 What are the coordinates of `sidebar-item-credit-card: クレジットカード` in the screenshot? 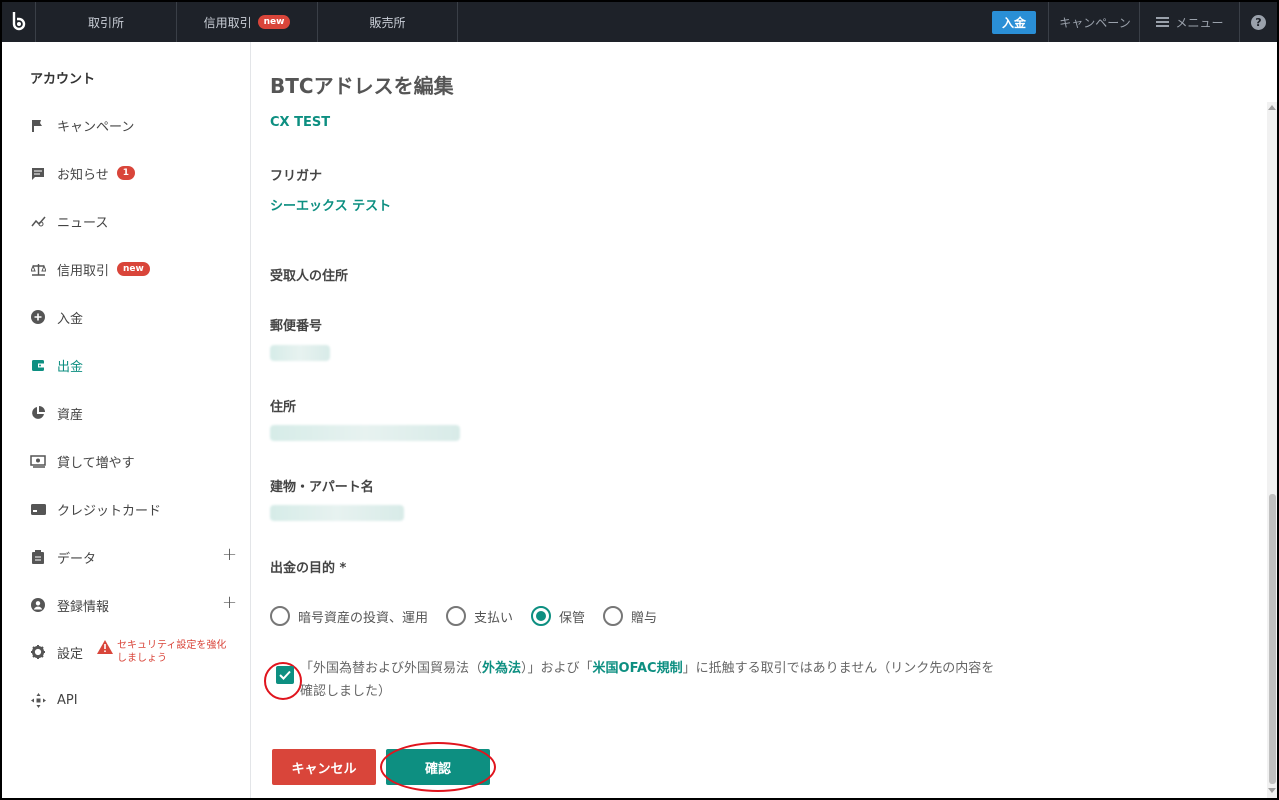 It's located at (95, 509).